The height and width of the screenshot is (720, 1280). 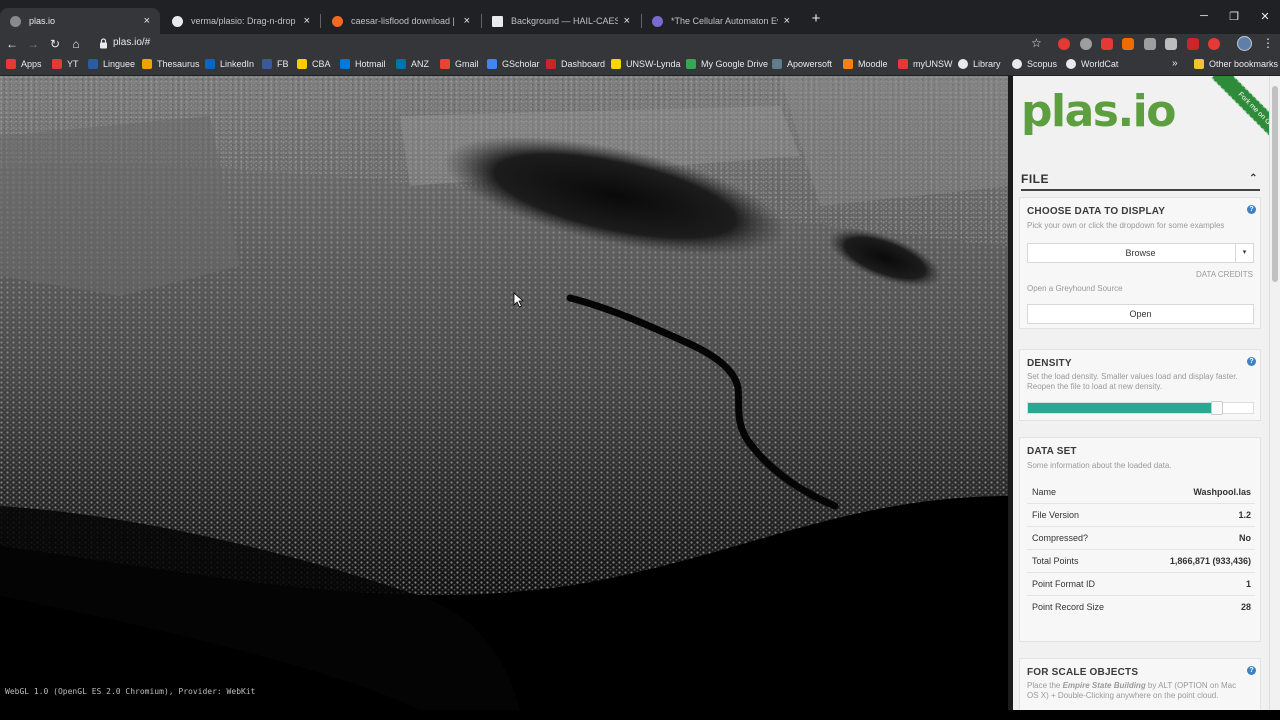 I want to click on close-window-icon: ✕, so click(x=1265, y=16).